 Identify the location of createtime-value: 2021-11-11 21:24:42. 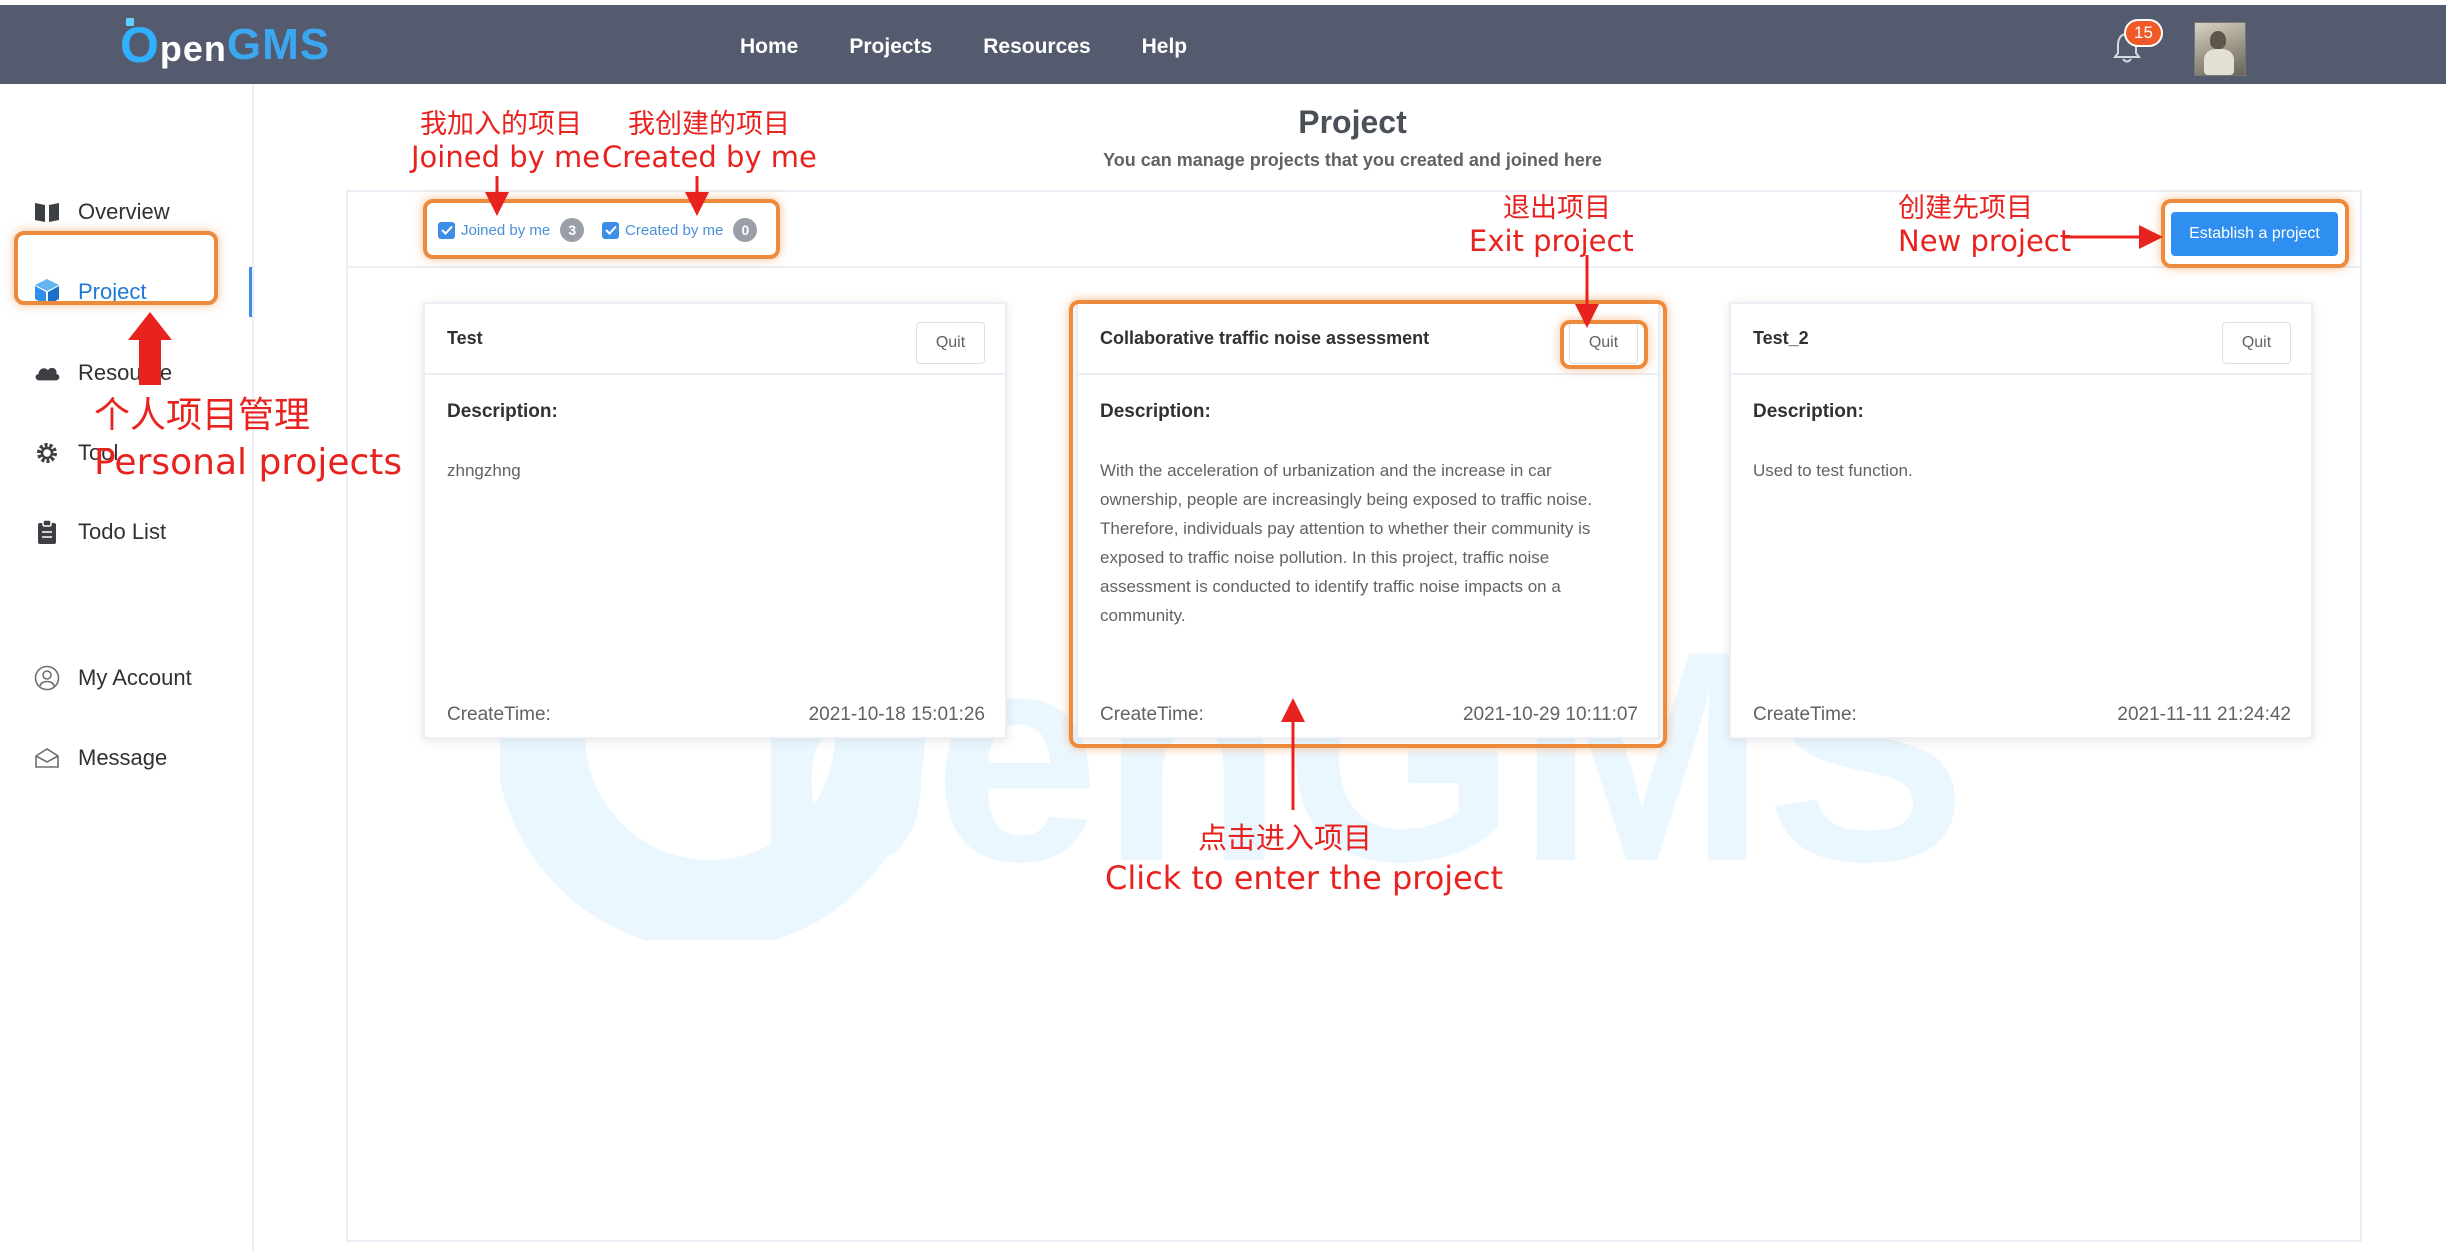
(2204, 714).